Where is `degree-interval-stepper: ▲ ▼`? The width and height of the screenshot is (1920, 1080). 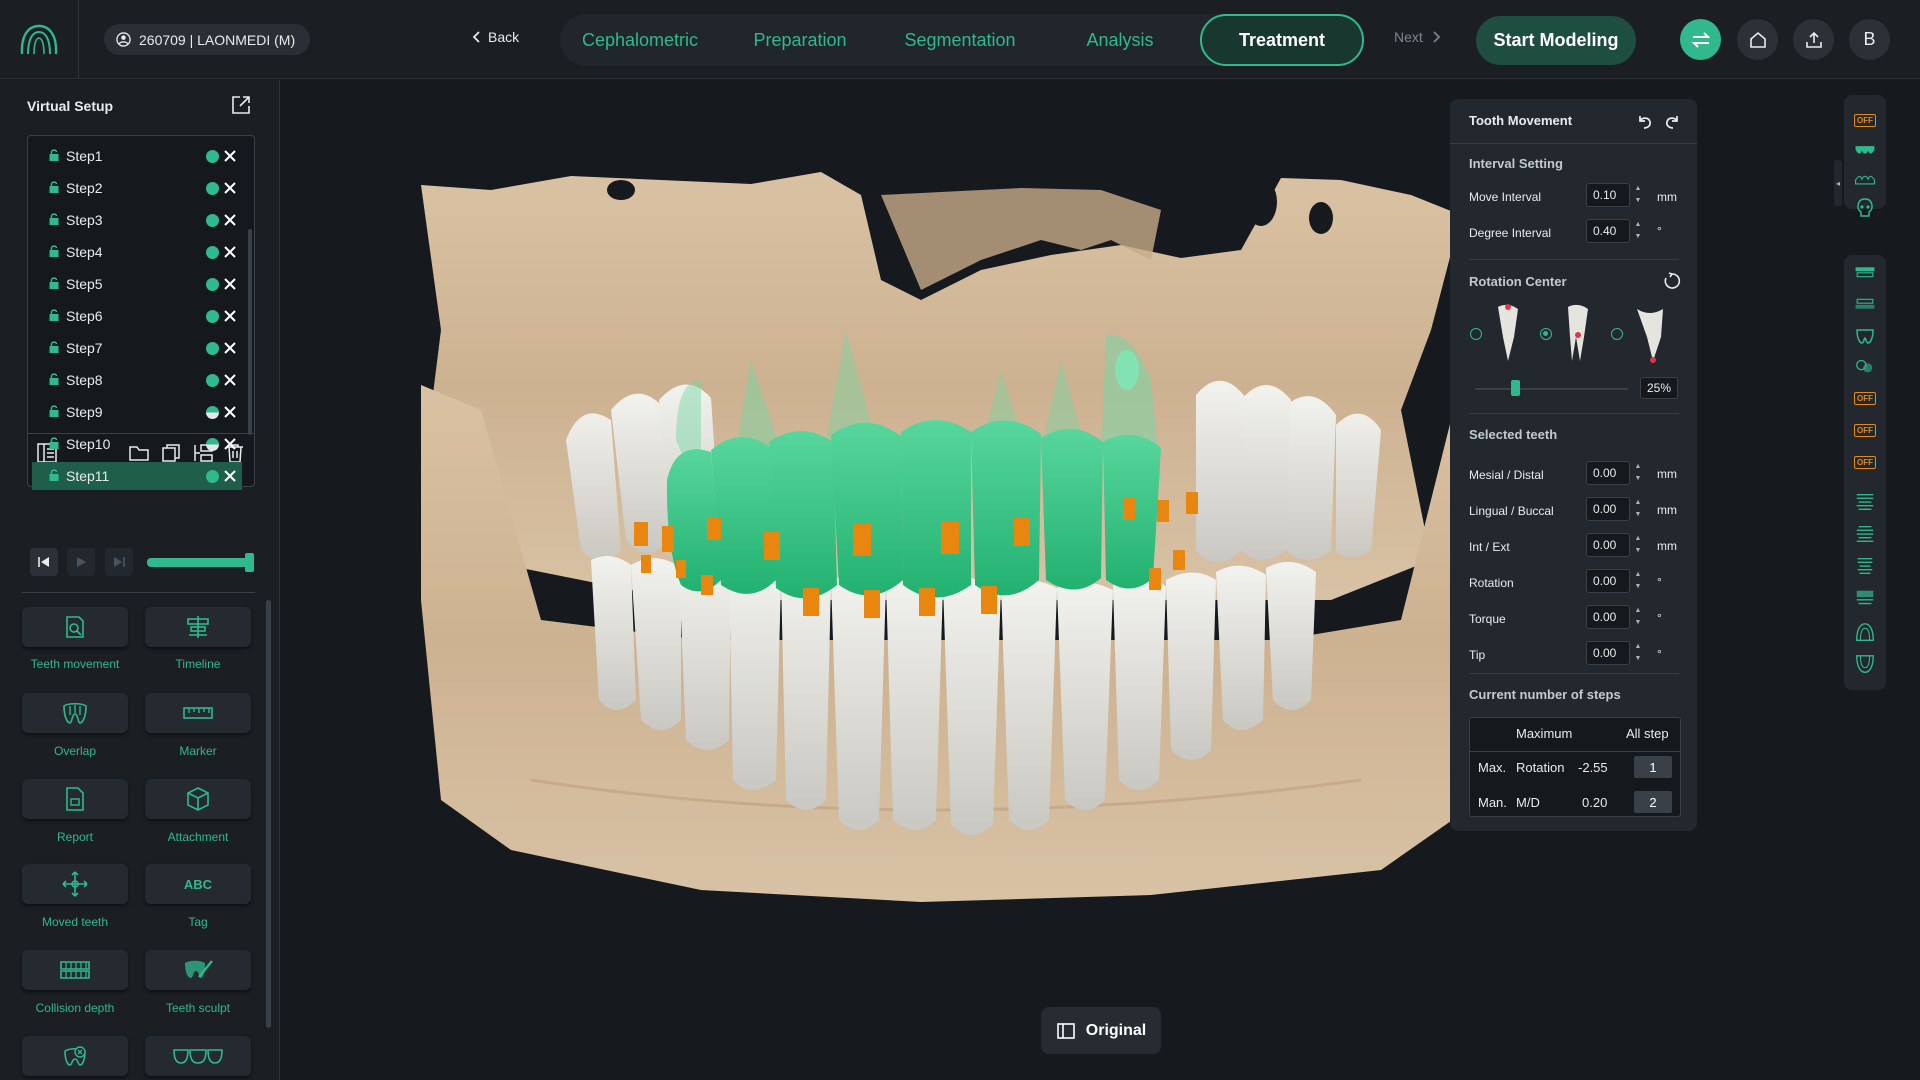 degree-interval-stepper: ▲ ▼ is located at coordinates (1638, 231).